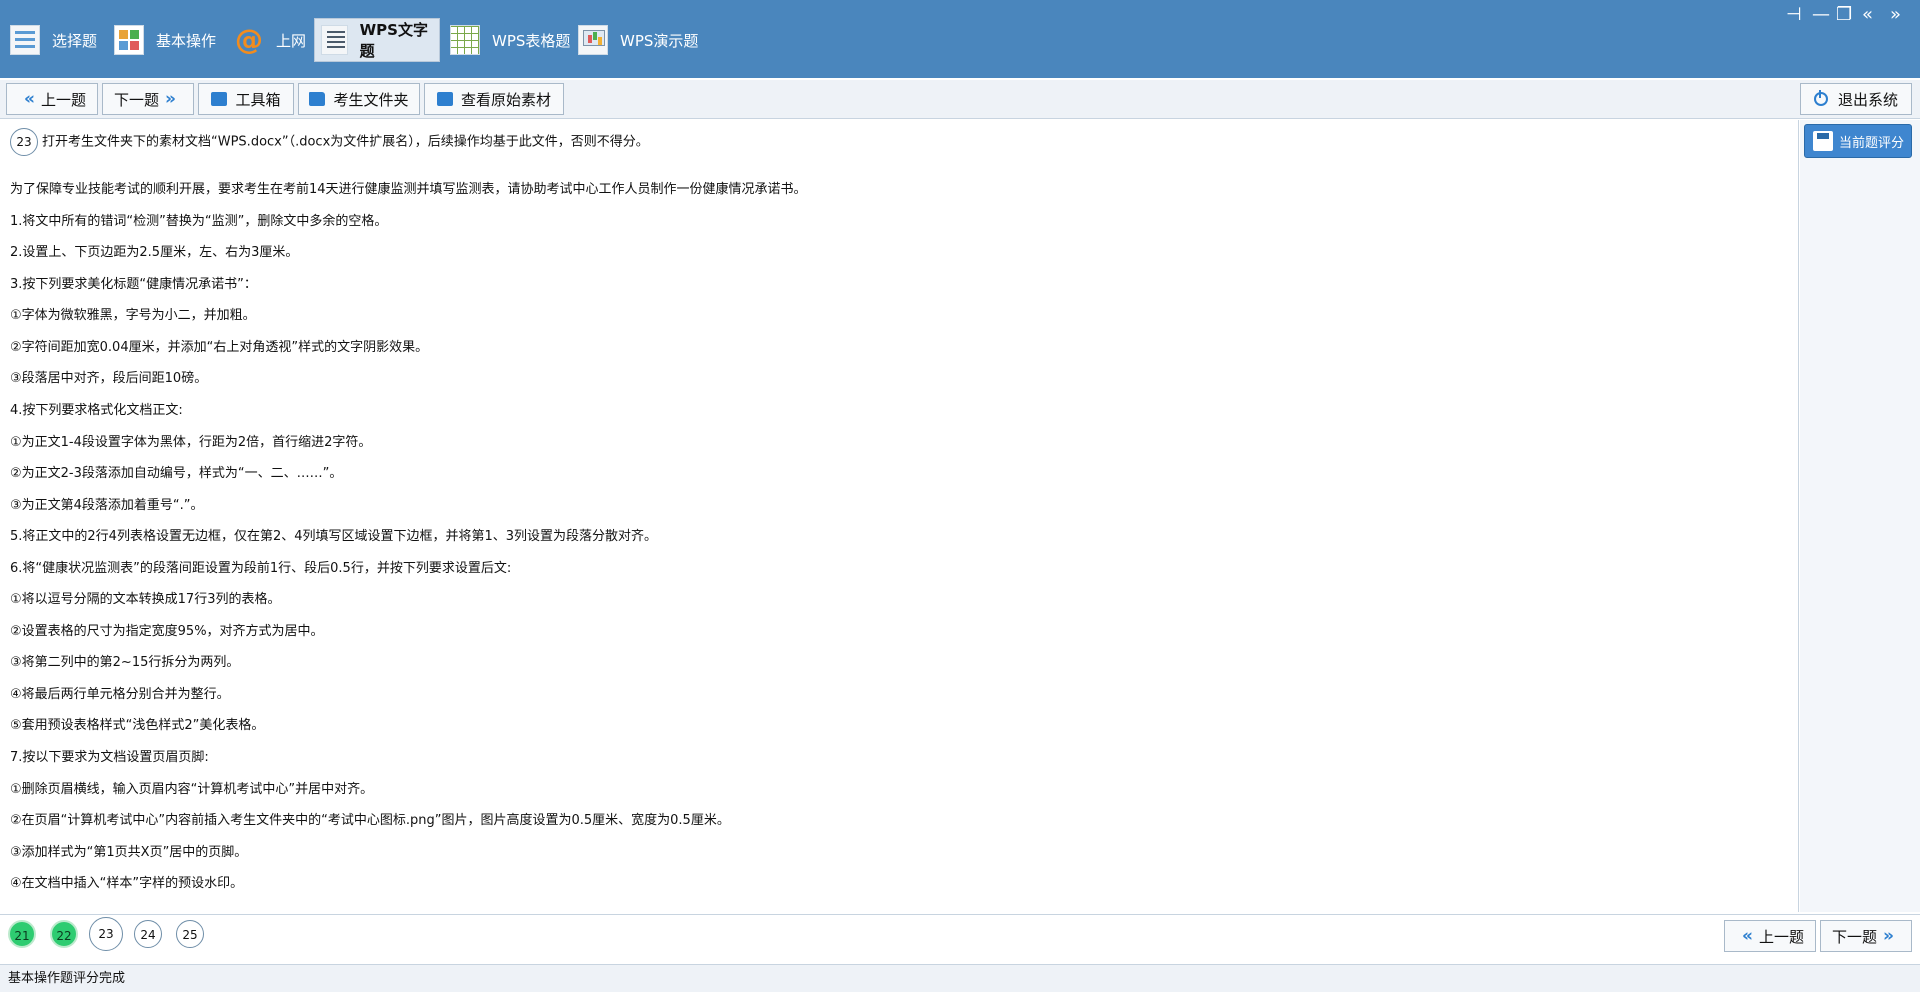  What do you see at coordinates (593, 40) in the screenshot?
I see `presentation-icon` at bounding box center [593, 40].